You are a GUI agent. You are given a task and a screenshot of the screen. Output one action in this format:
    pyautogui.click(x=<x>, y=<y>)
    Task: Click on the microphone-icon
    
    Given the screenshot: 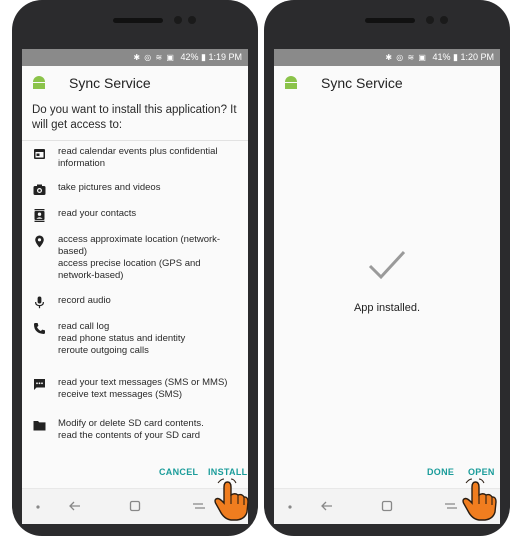 What is the action you would take?
    pyautogui.click(x=39, y=302)
    